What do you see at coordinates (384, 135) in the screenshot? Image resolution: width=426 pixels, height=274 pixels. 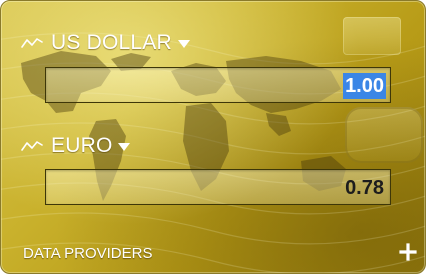 I see `card-chip-decoration` at bounding box center [384, 135].